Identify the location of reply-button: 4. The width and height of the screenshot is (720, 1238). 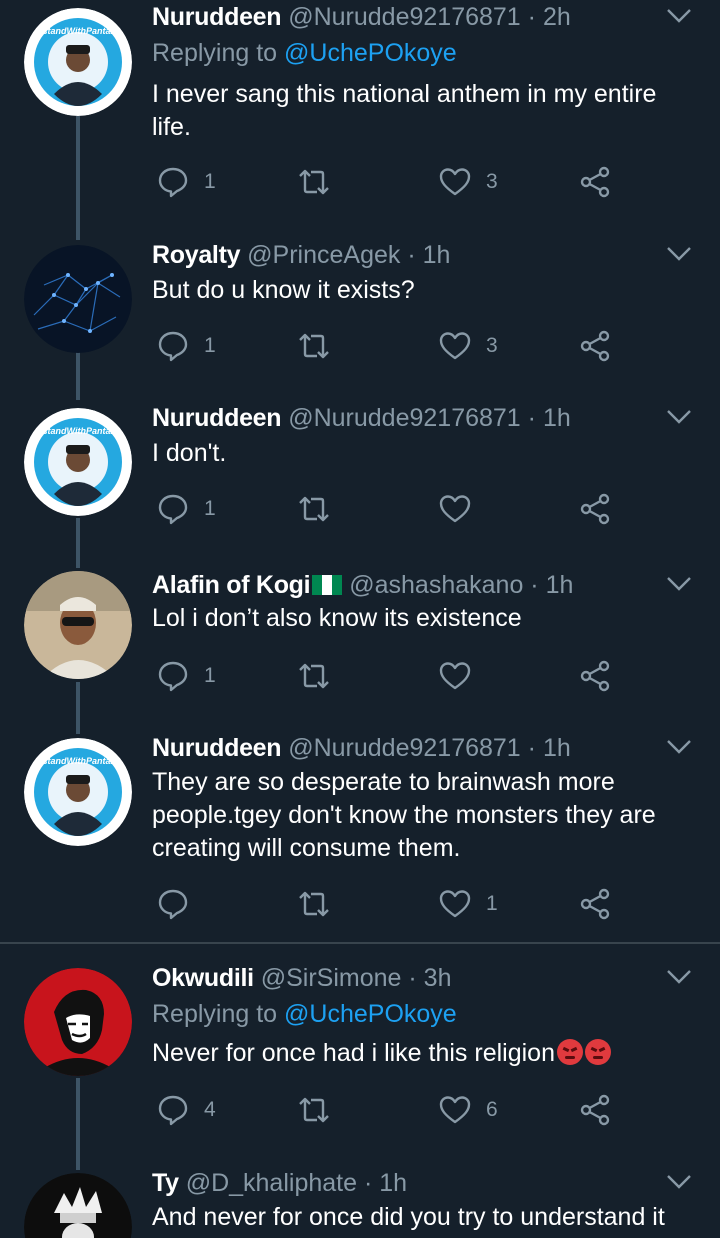
(186, 1110).